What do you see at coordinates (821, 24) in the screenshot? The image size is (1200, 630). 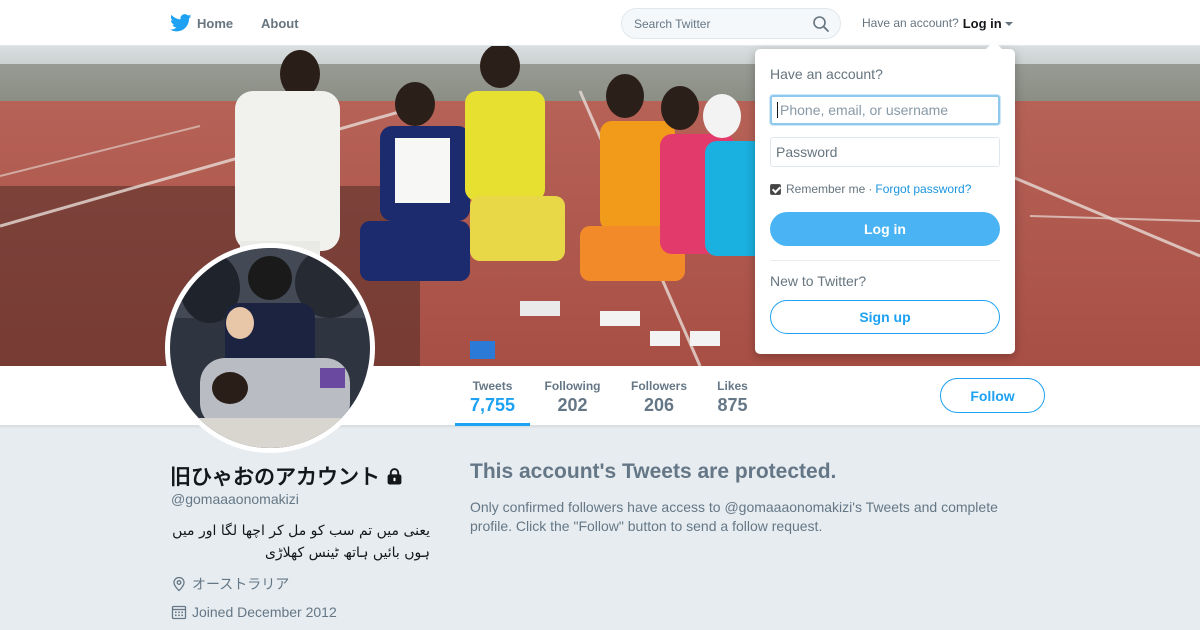 I see `search-icon` at bounding box center [821, 24].